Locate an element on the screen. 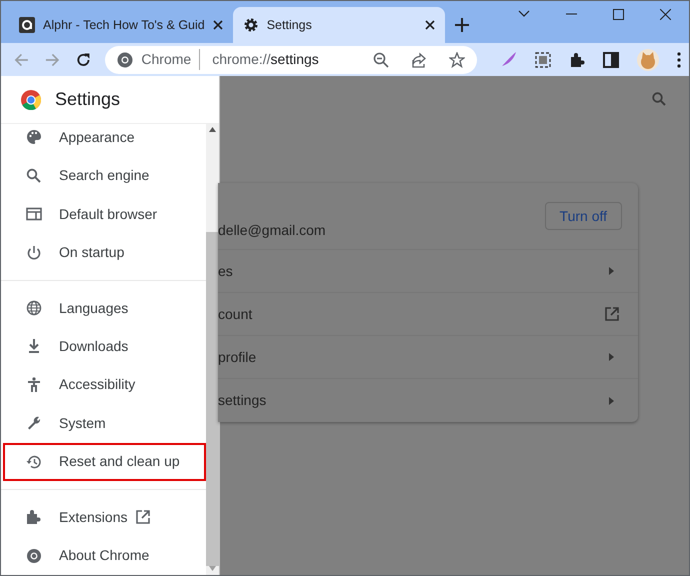 This screenshot has width=690, height=576. download-icon is located at coordinates (34, 346).